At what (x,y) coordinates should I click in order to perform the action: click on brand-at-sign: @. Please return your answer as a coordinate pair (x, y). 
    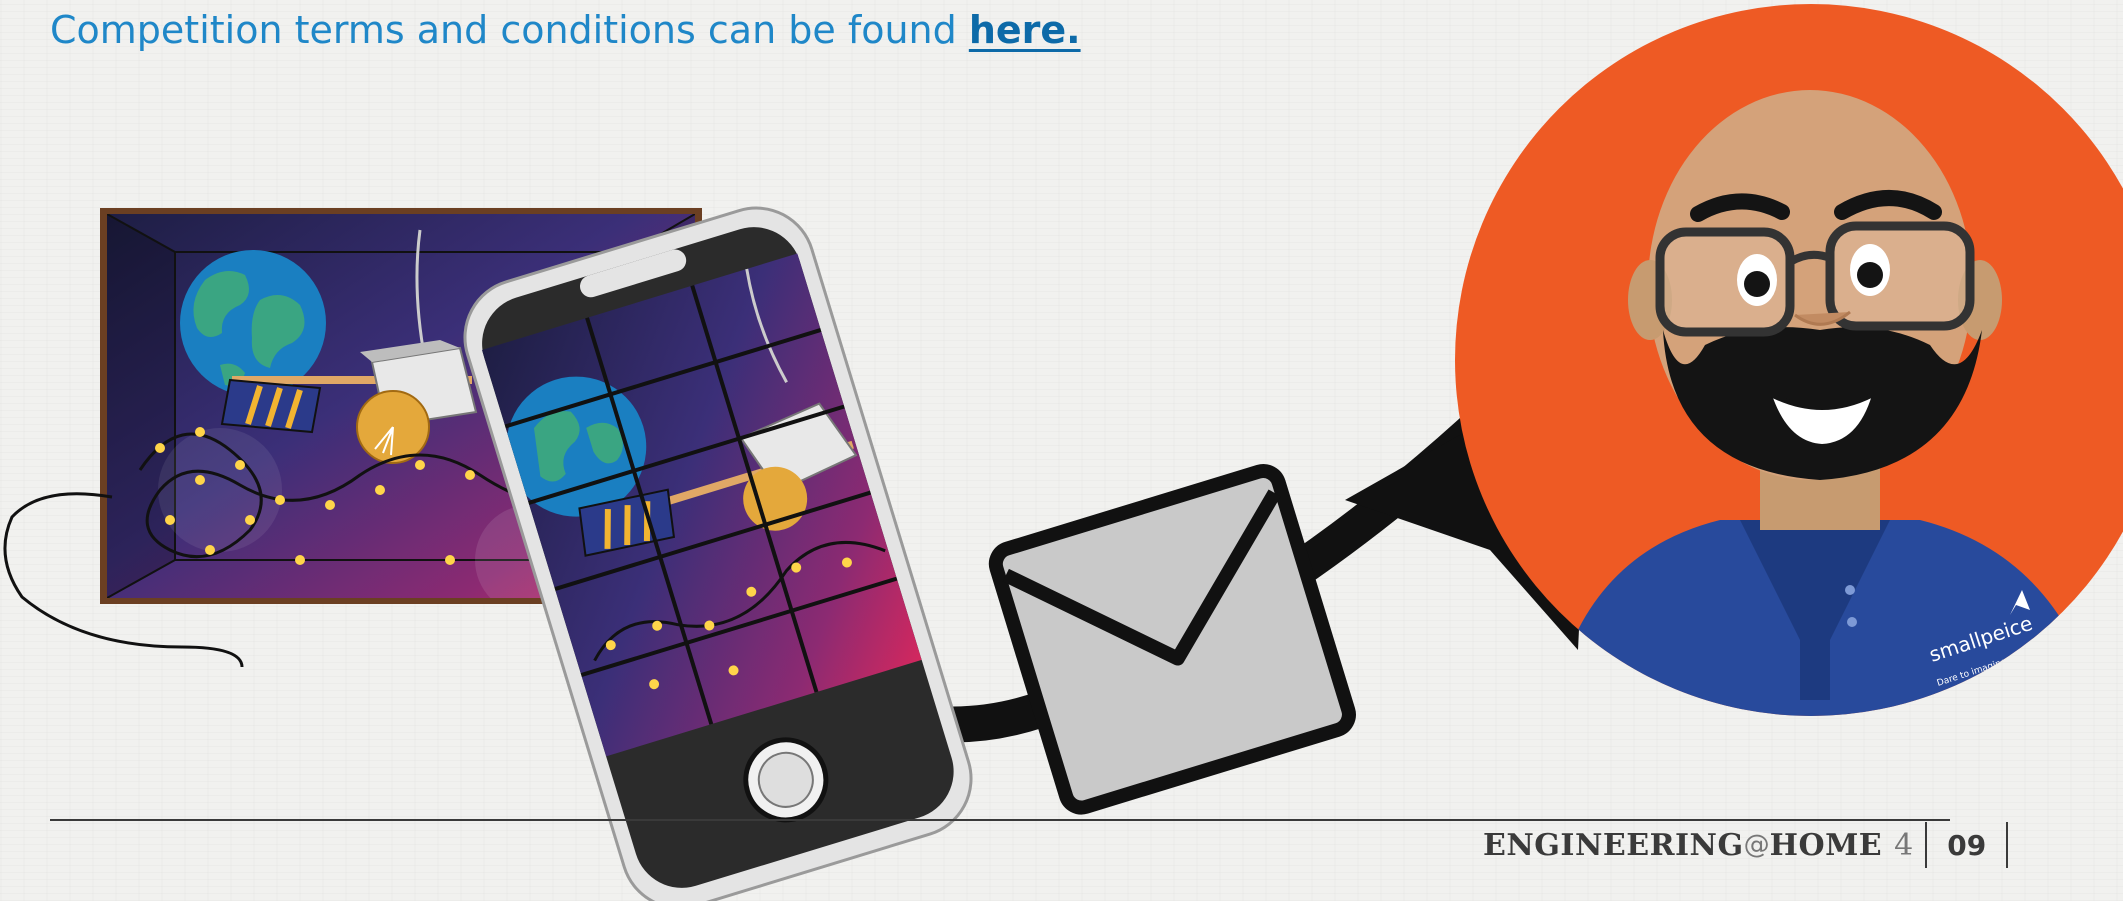
    Looking at the image, I should click on (1756, 845).